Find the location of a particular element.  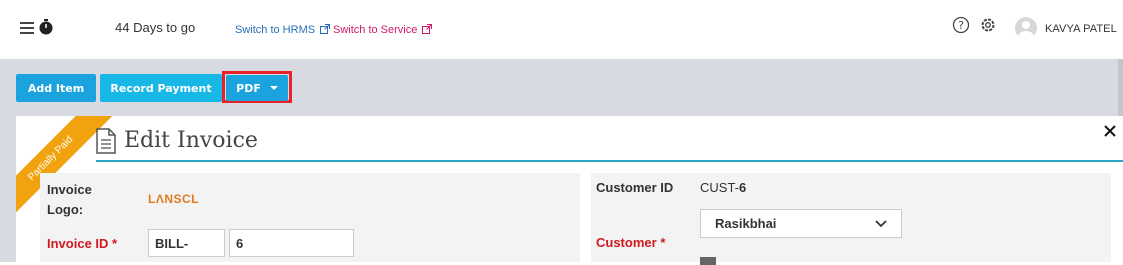

switch-hrms-link: Switch to HRMS is located at coordinates (283, 30).